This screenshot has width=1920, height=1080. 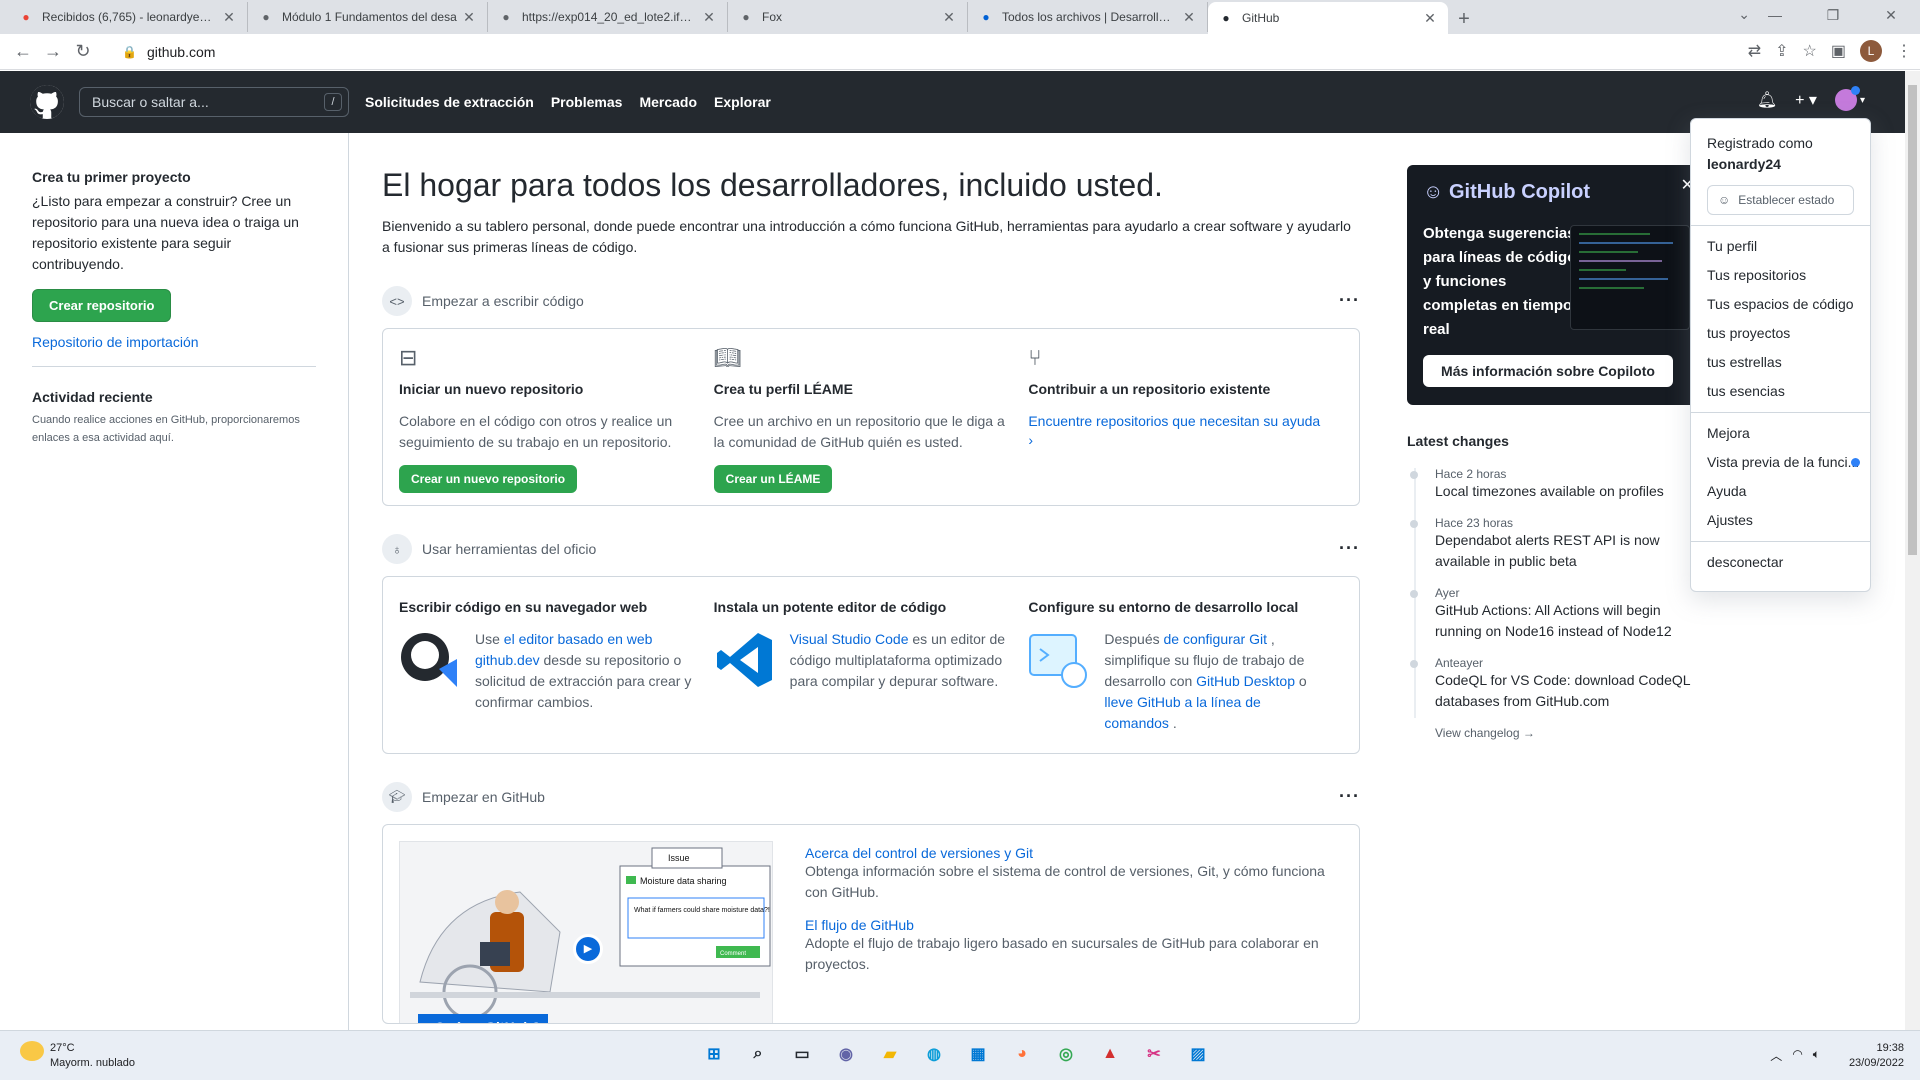 What do you see at coordinates (1781, 51) in the screenshot?
I see `share-icon: ⇪` at bounding box center [1781, 51].